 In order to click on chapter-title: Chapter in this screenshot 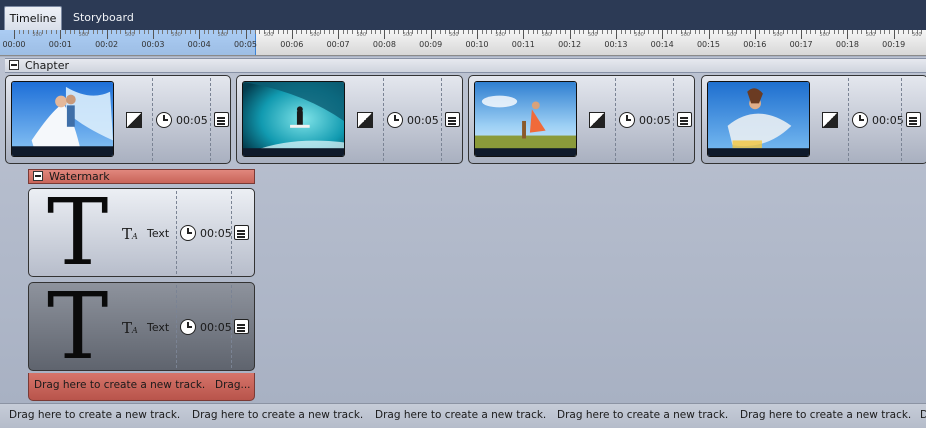, I will do `click(47, 65)`.